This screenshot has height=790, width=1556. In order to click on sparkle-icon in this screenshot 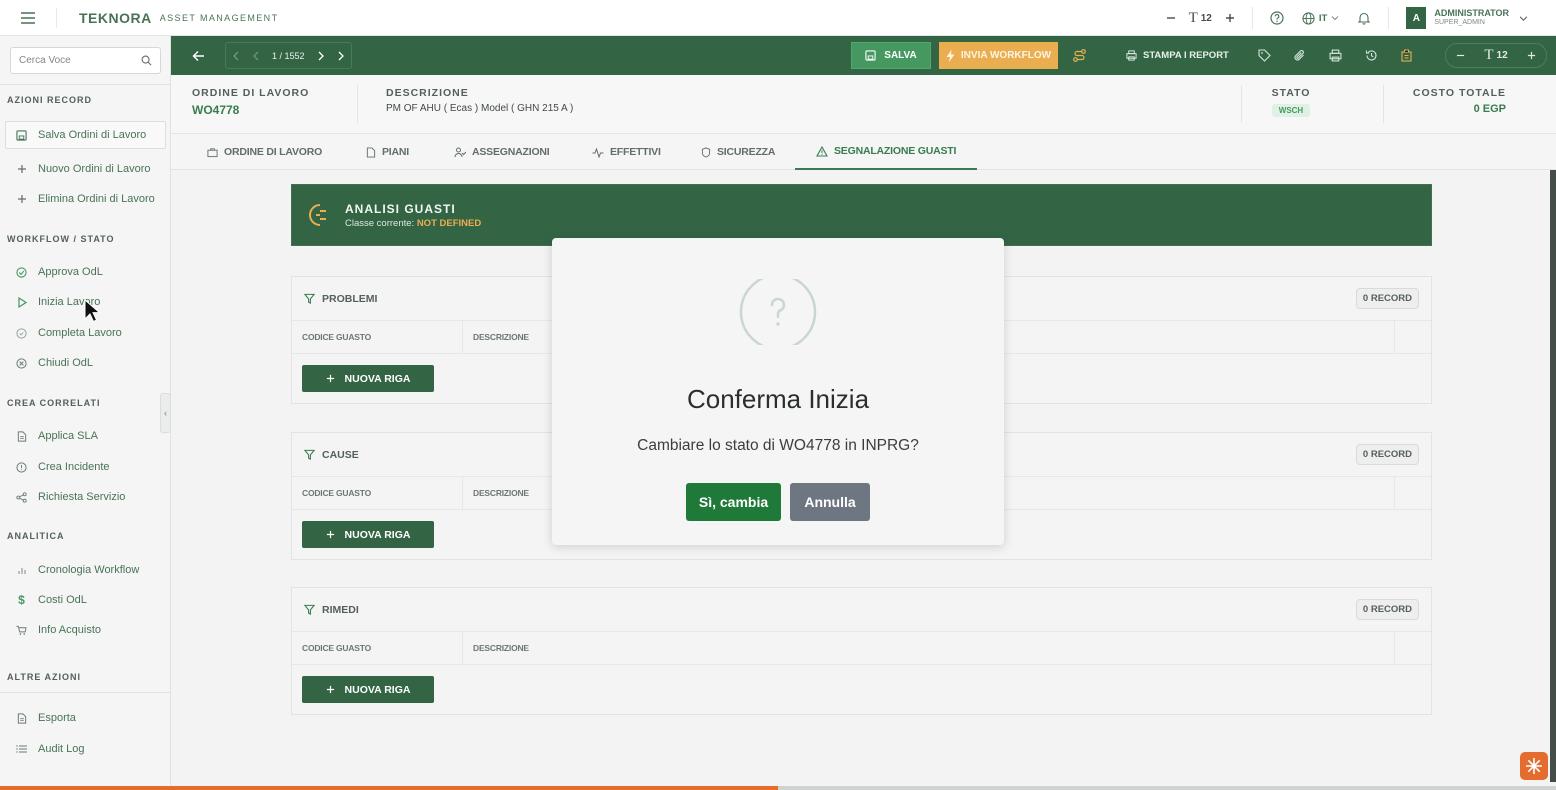, I will do `click(1534, 766)`.